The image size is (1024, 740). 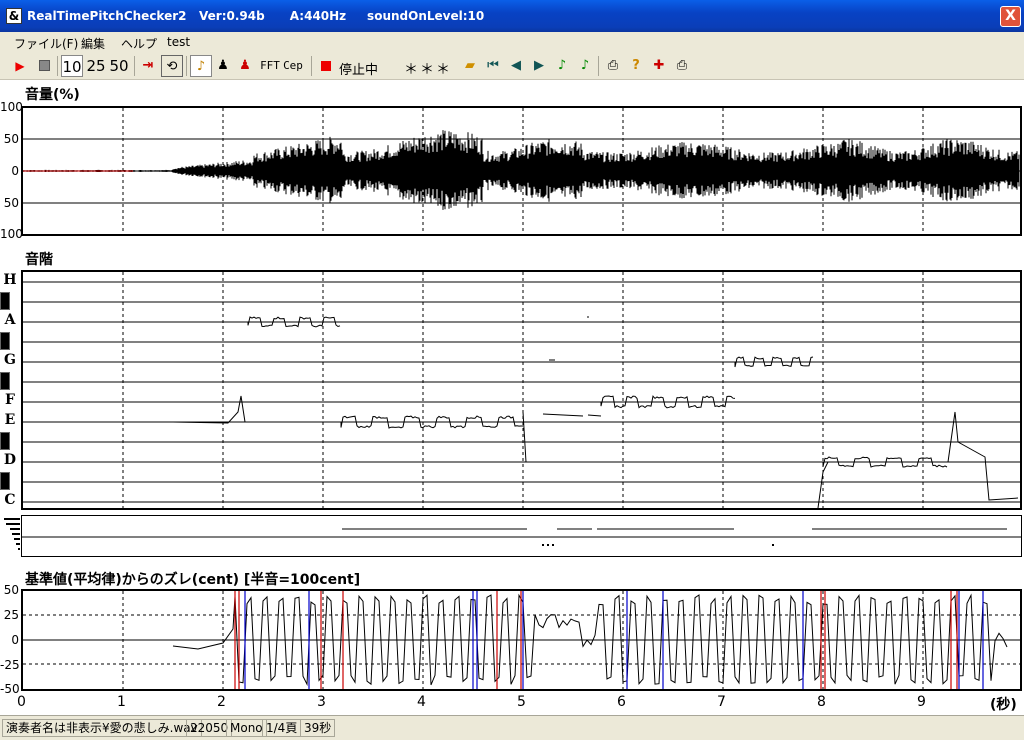 What do you see at coordinates (44, 66) in the screenshot?
I see `stop-button` at bounding box center [44, 66].